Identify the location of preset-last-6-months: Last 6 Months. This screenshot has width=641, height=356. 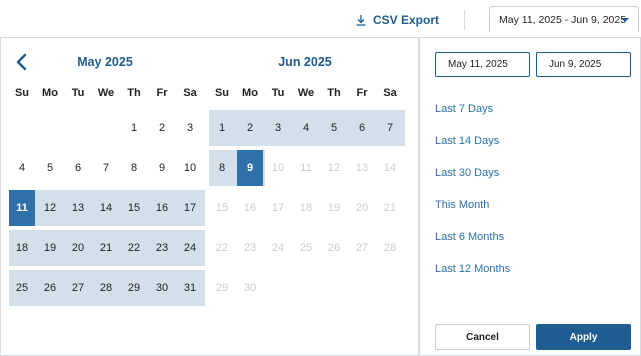
(469, 237).